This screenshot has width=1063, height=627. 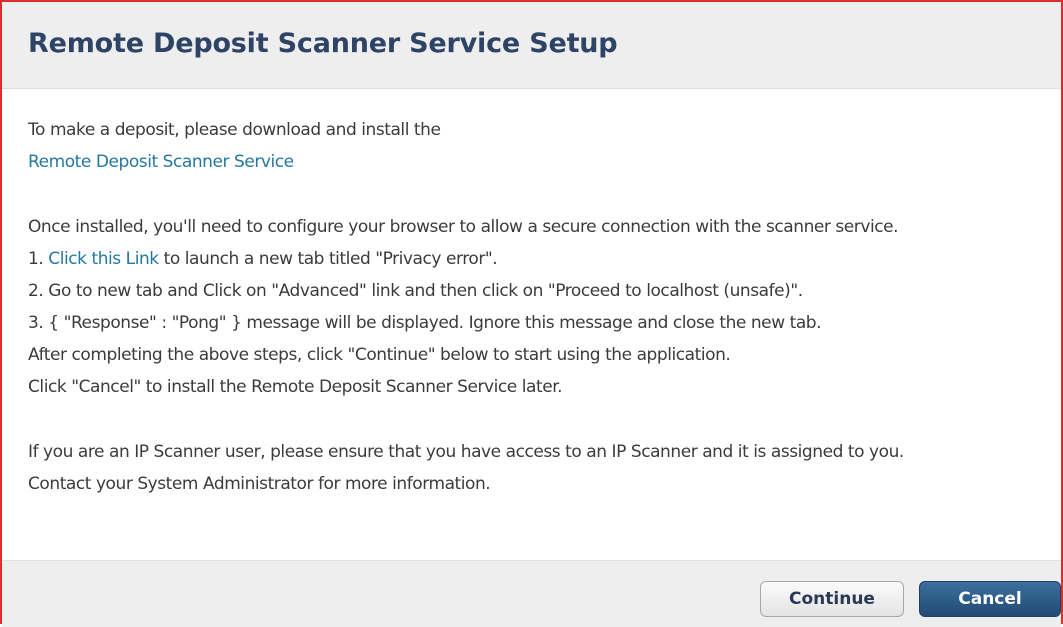 I want to click on dialog-title: Remote Deposit Scanner Service Setup, so click(x=323, y=43).